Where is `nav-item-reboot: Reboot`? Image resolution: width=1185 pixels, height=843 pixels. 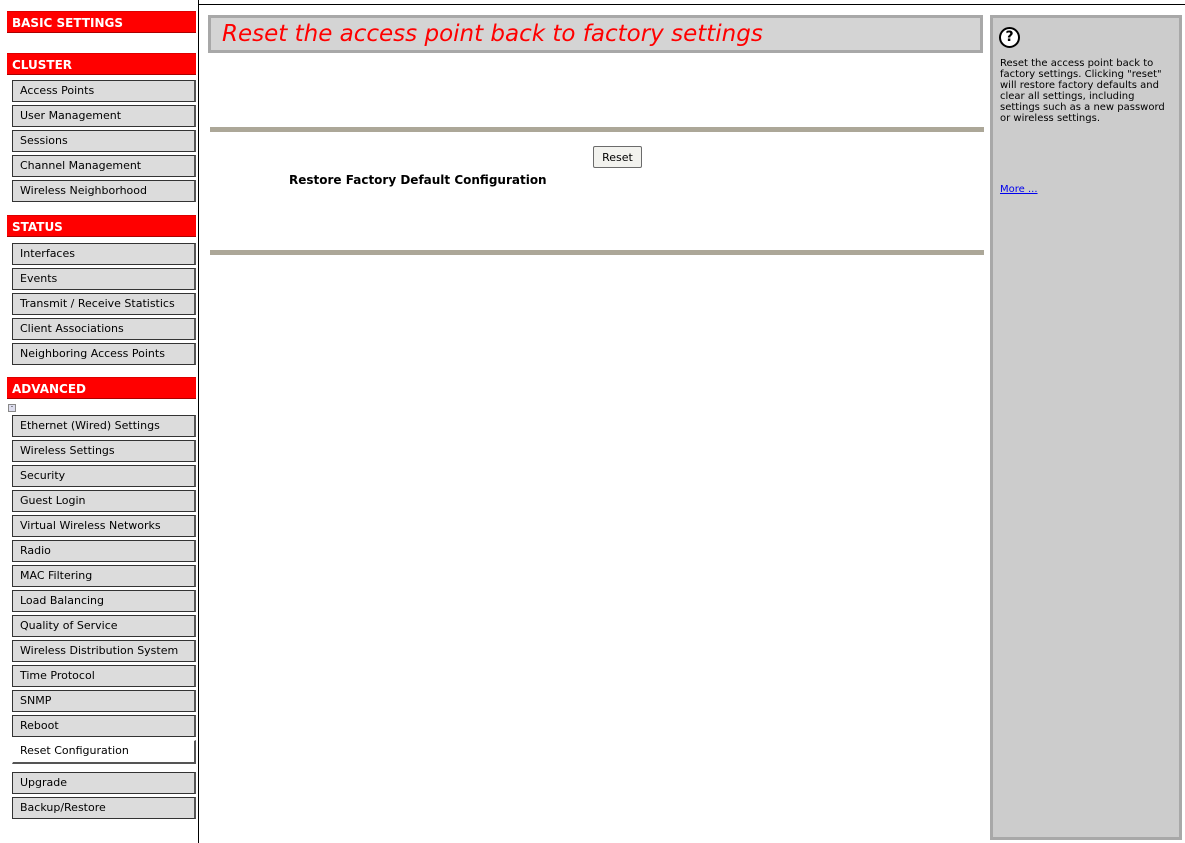 nav-item-reboot: Reboot is located at coordinates (104, 726).